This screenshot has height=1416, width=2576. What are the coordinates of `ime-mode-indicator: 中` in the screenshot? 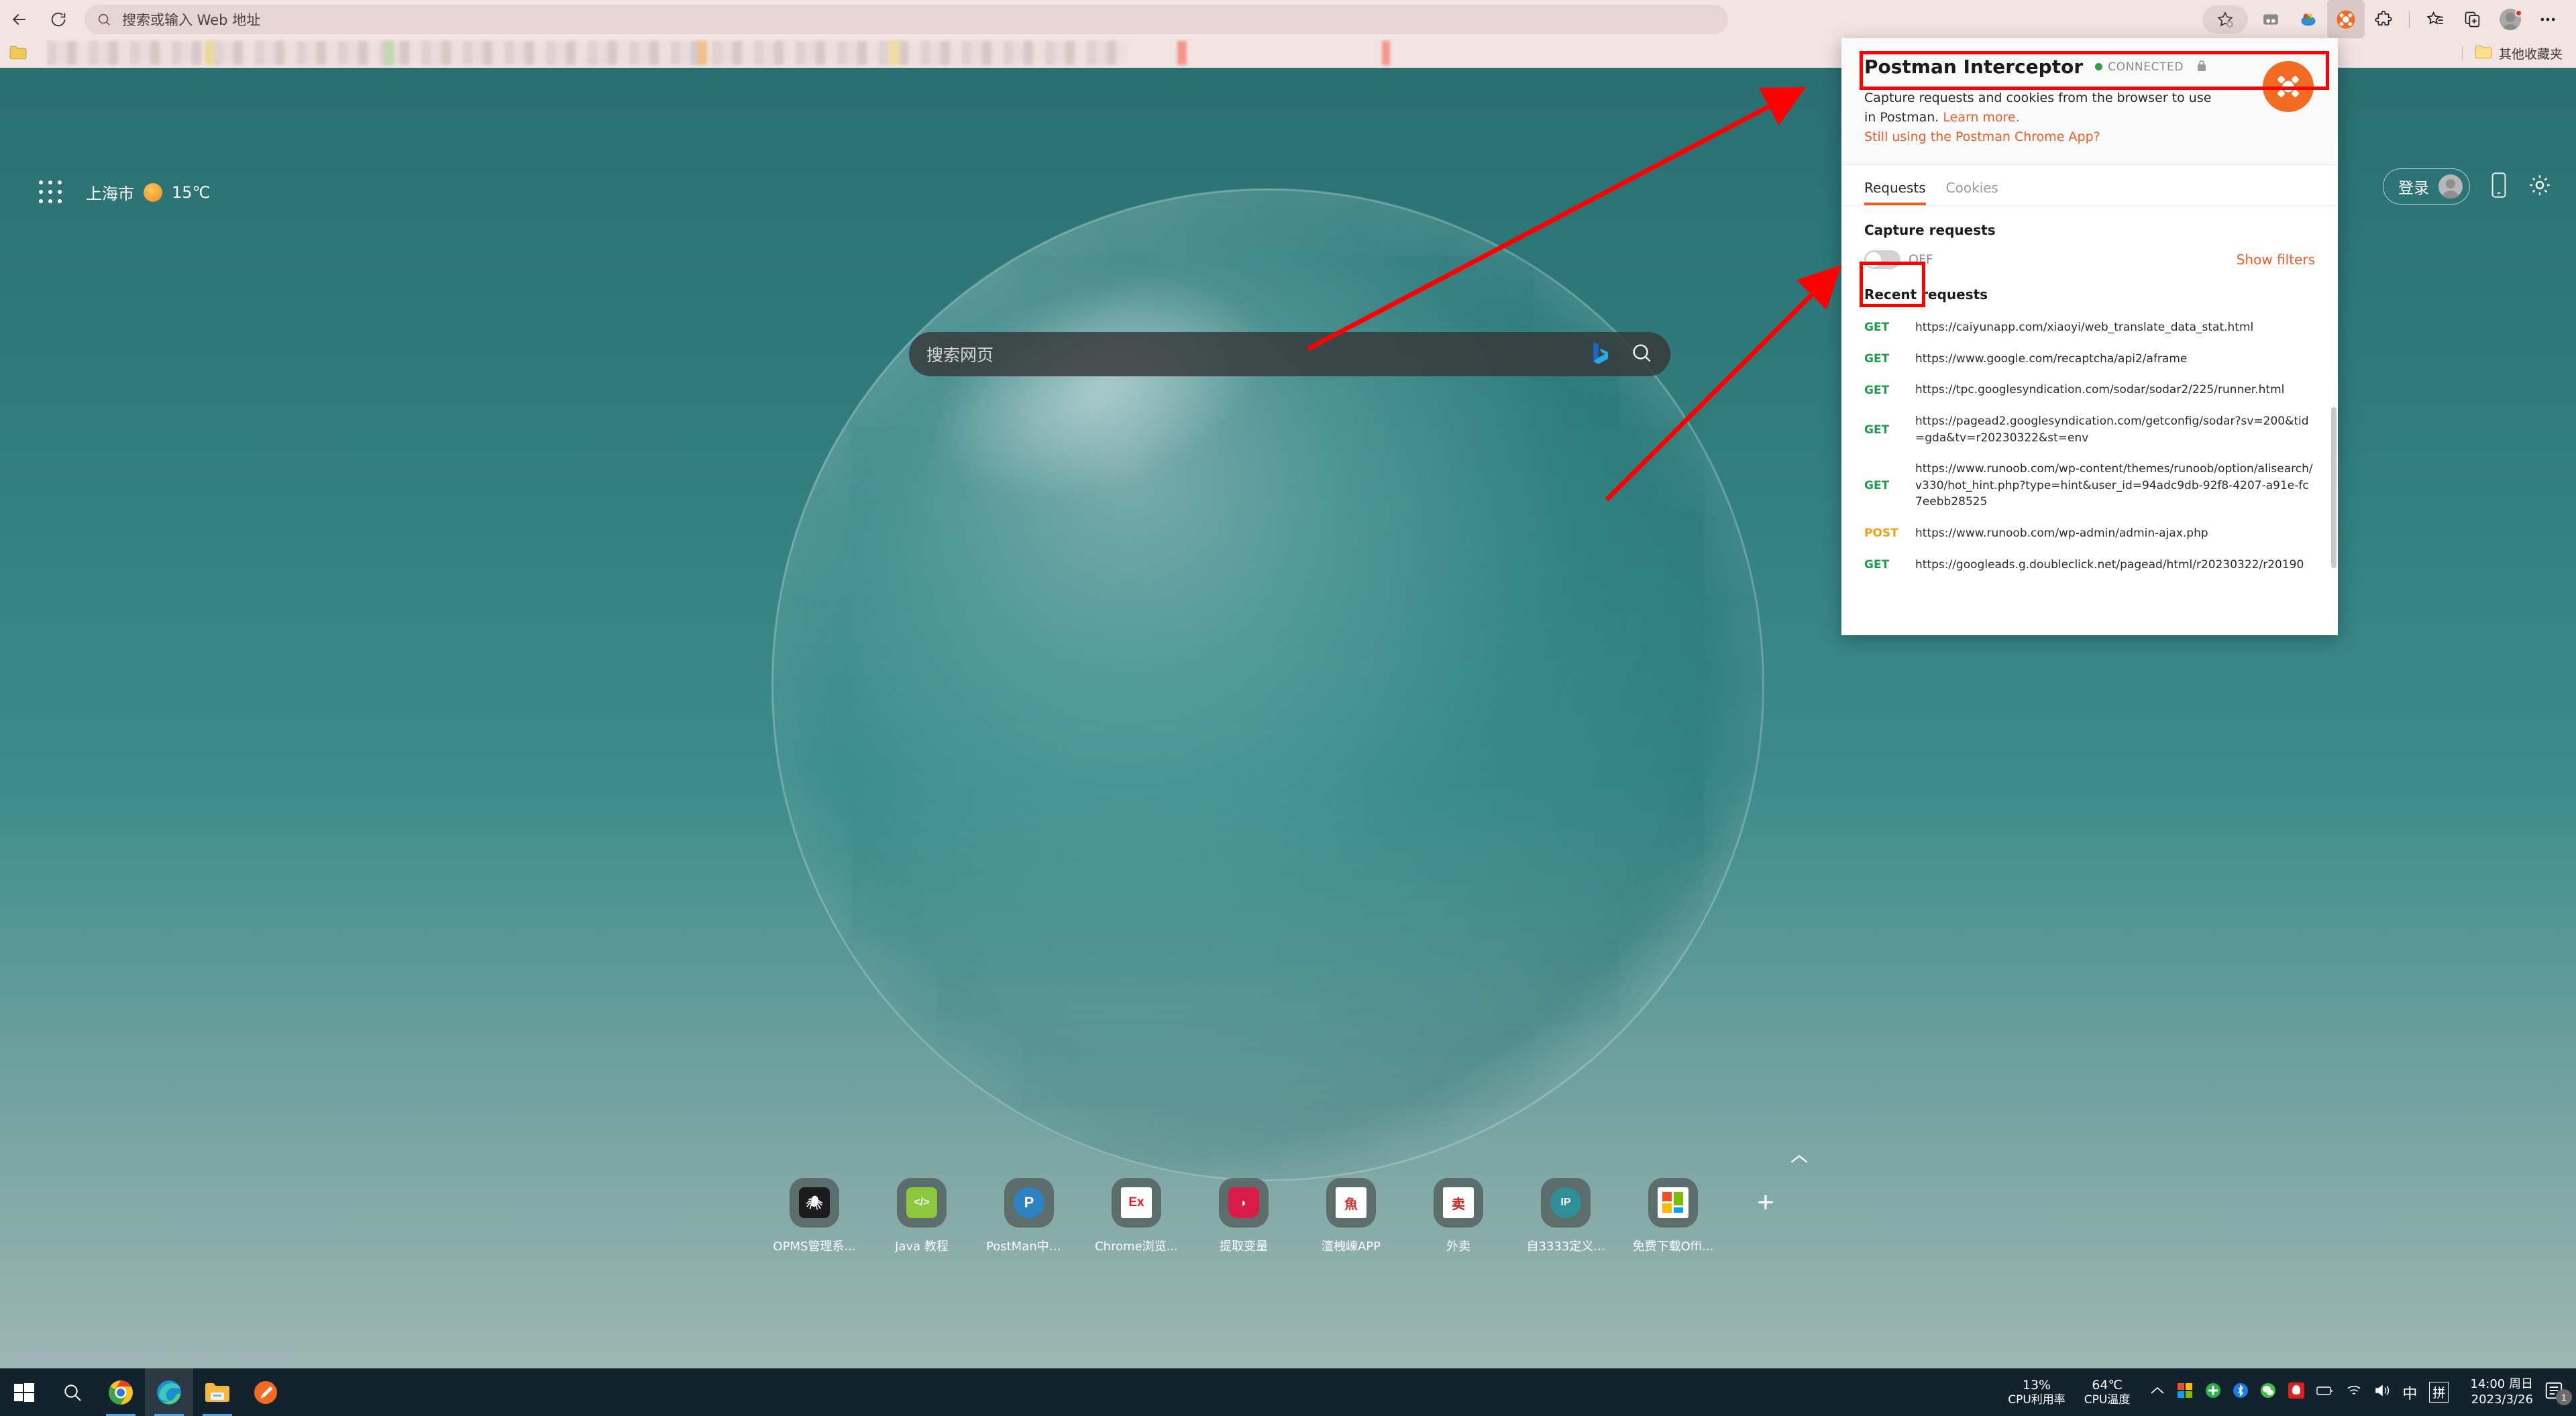 It's located at (2409, 1392).